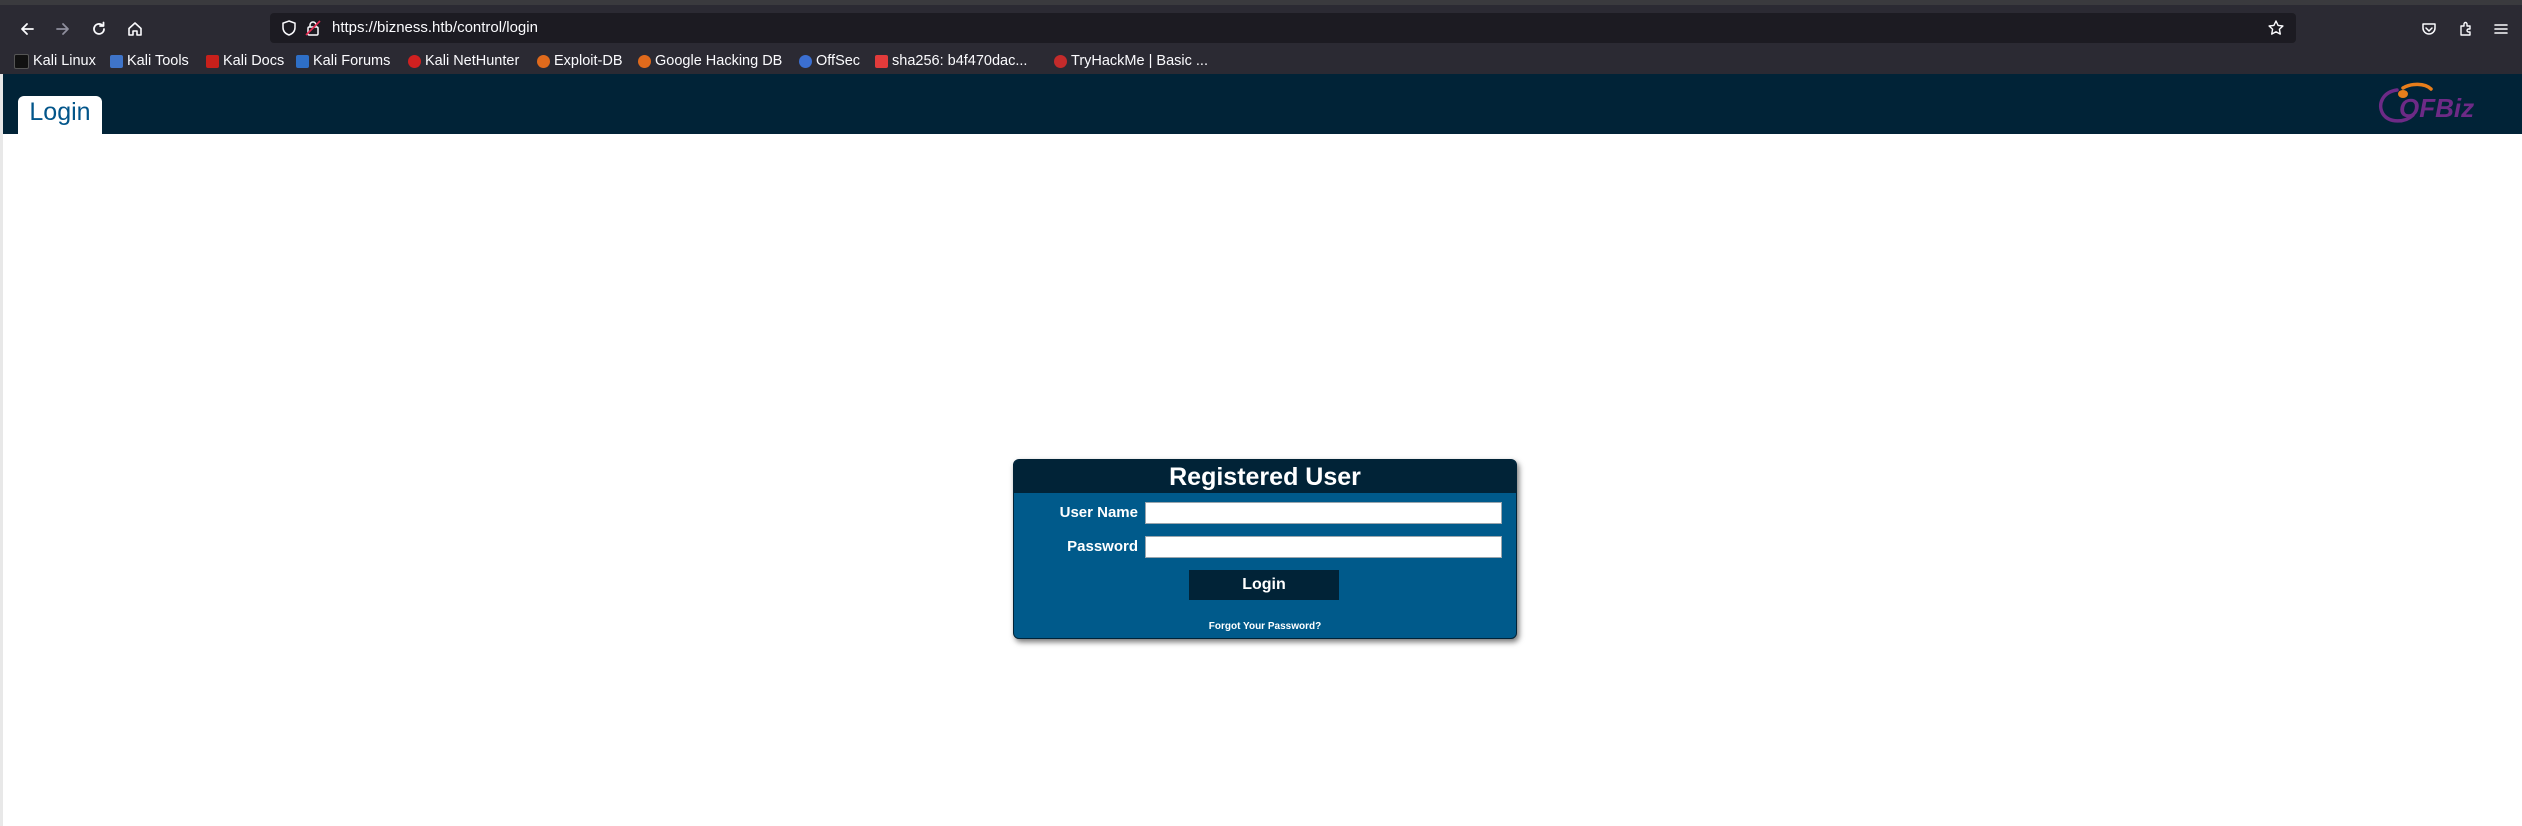 The height and width of the screenshot is (826, 2522). What do you see at coordinates (414, 61) in the screenshot?
I see `nethunter-icon` at bounding box center [414, 61].